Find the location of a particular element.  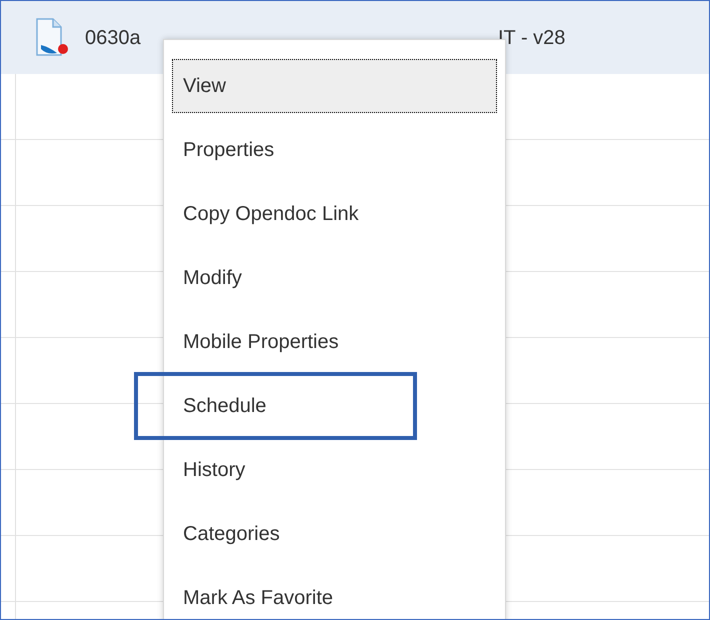

menu-item: History is located at coordinates (334, 470).